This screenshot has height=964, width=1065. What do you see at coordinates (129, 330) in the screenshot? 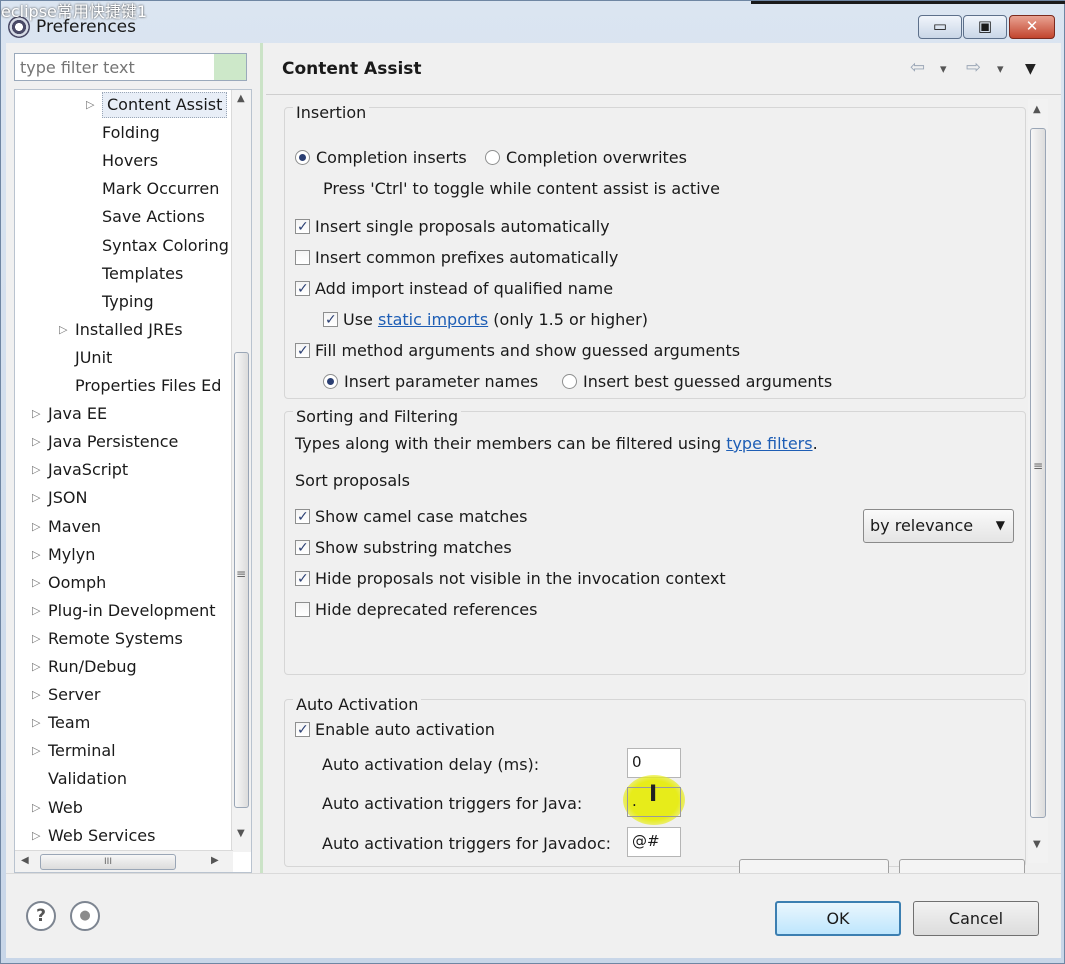
I see `tree-item: Installed JREs` at bounding box center [129, 330].